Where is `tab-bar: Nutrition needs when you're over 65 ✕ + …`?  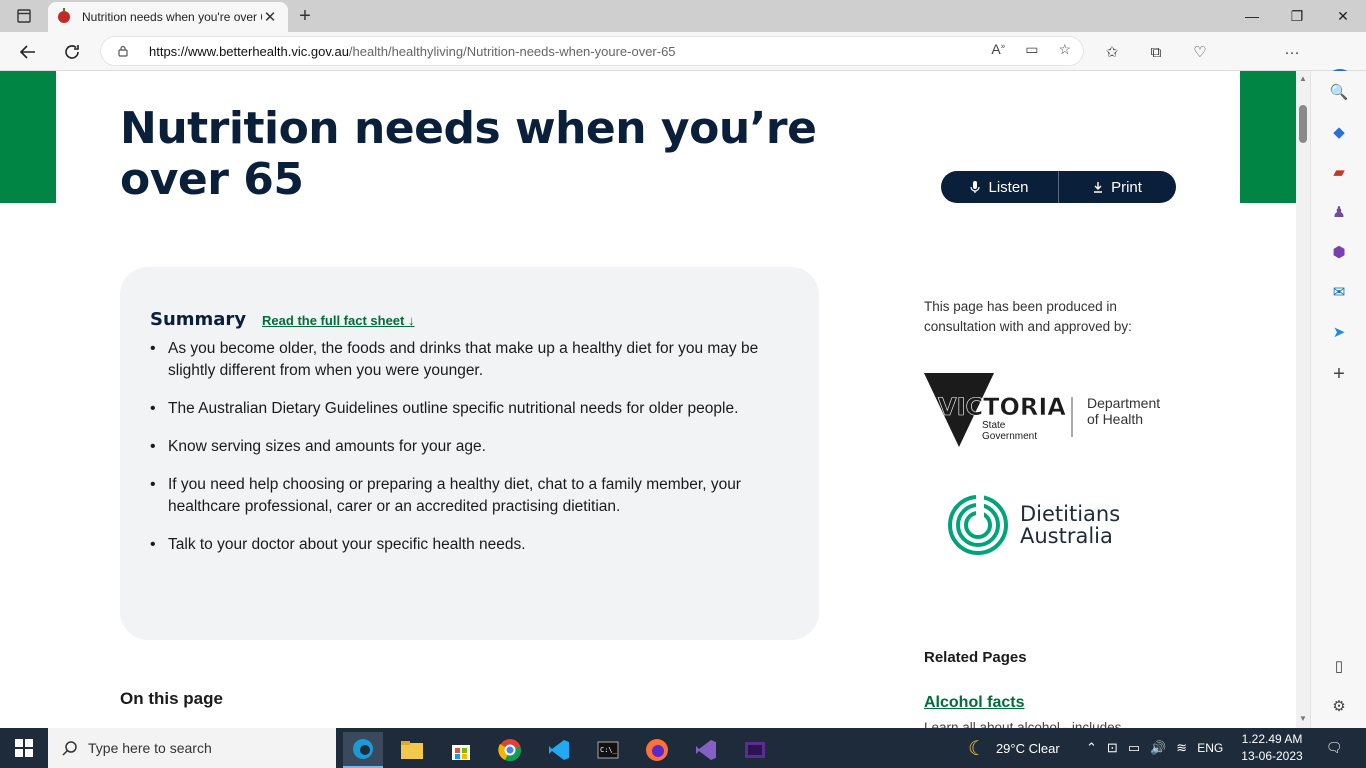
tab-bar: Nutrition needs when you're over 65 ✕ + … is located at coordinates (683, 16).